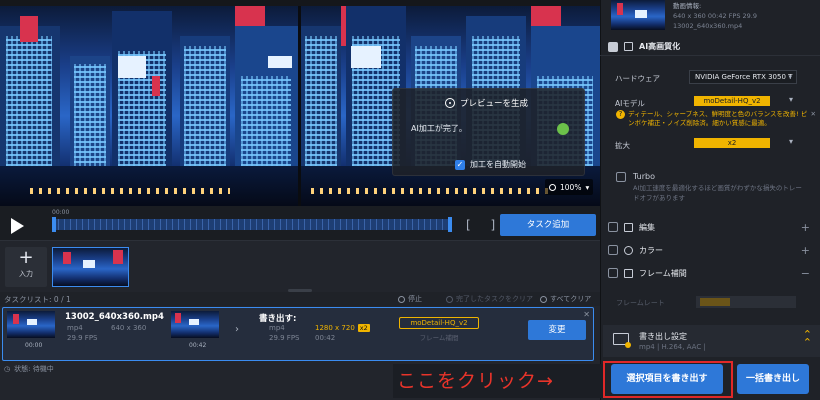  Describe the element at coordinates (300, 299) in the screenshot. I see `task-list-header: タスクリスト: 0 / 1 停止 完了したタスクをクリア すべてクリア` at that location.